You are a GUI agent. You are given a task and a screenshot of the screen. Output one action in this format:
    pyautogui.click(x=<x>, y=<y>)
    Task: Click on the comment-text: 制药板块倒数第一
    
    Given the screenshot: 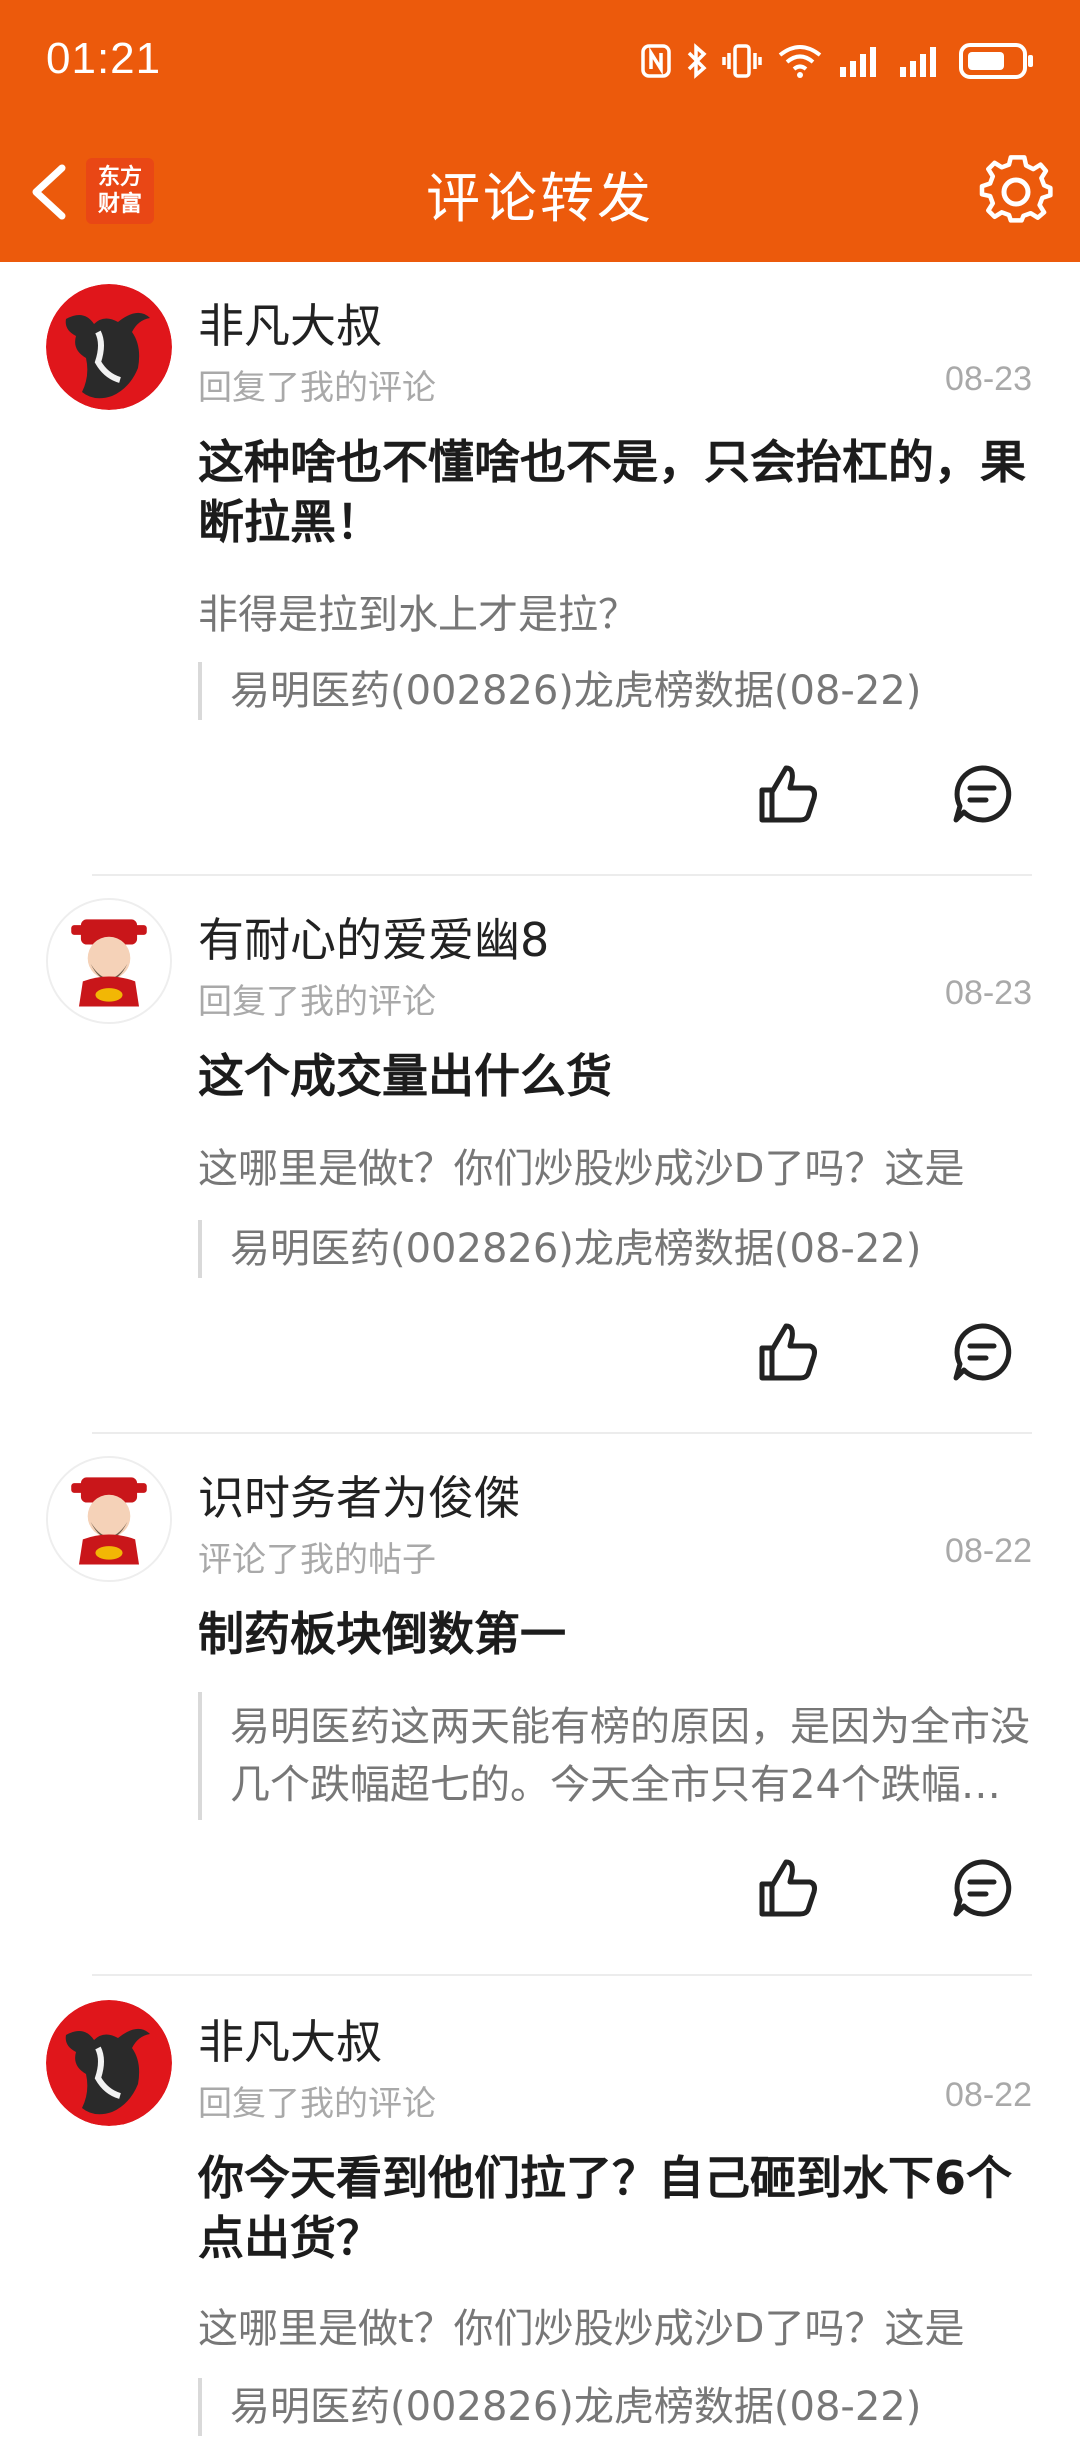 What is the action you would take?
    pyautogui.click(x=618, y=1634)
    